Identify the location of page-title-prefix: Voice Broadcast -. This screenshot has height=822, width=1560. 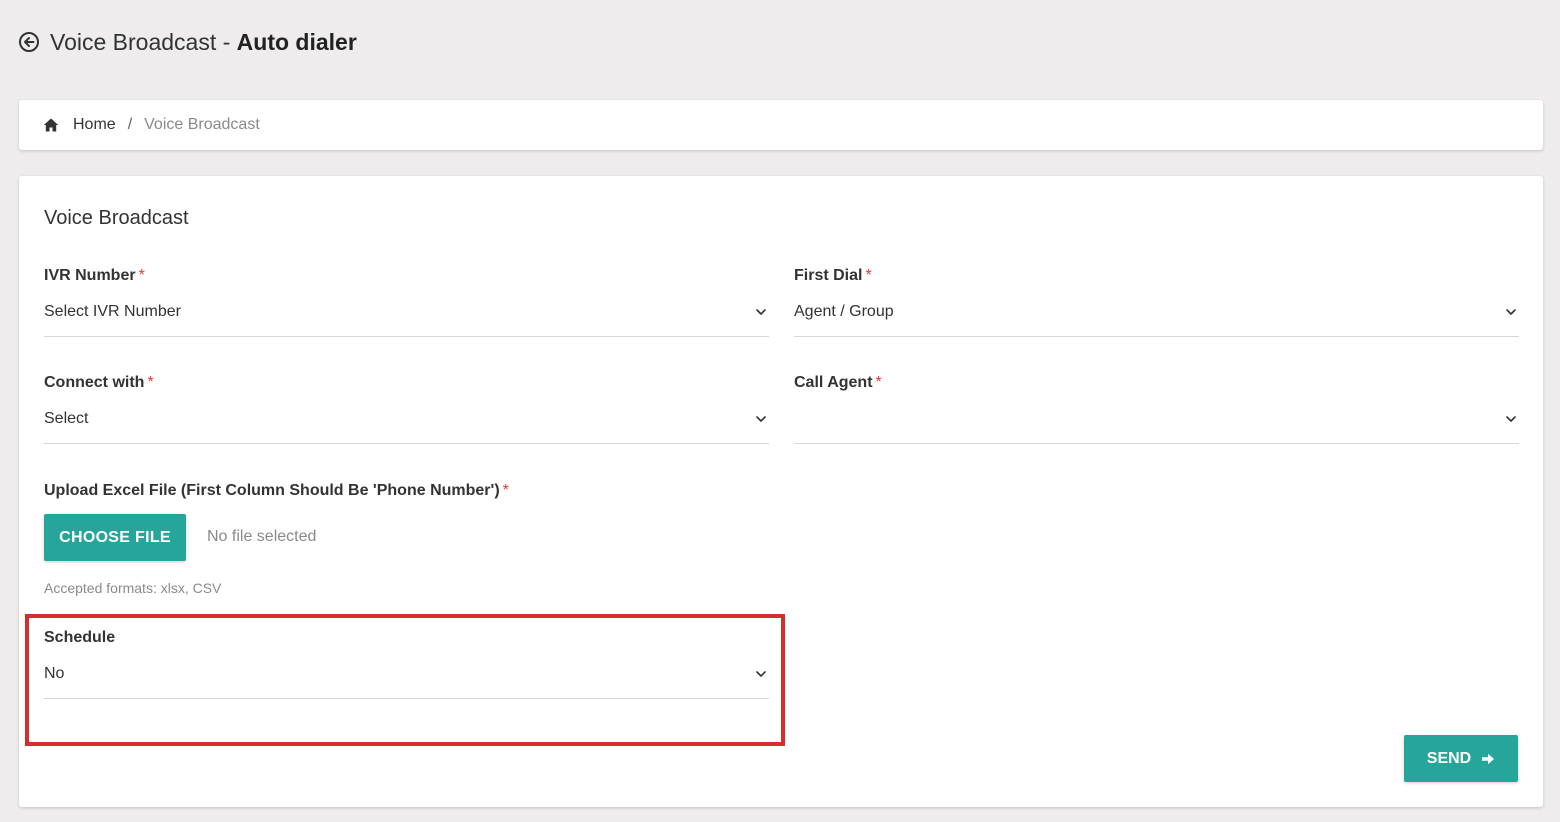
(143, 41).